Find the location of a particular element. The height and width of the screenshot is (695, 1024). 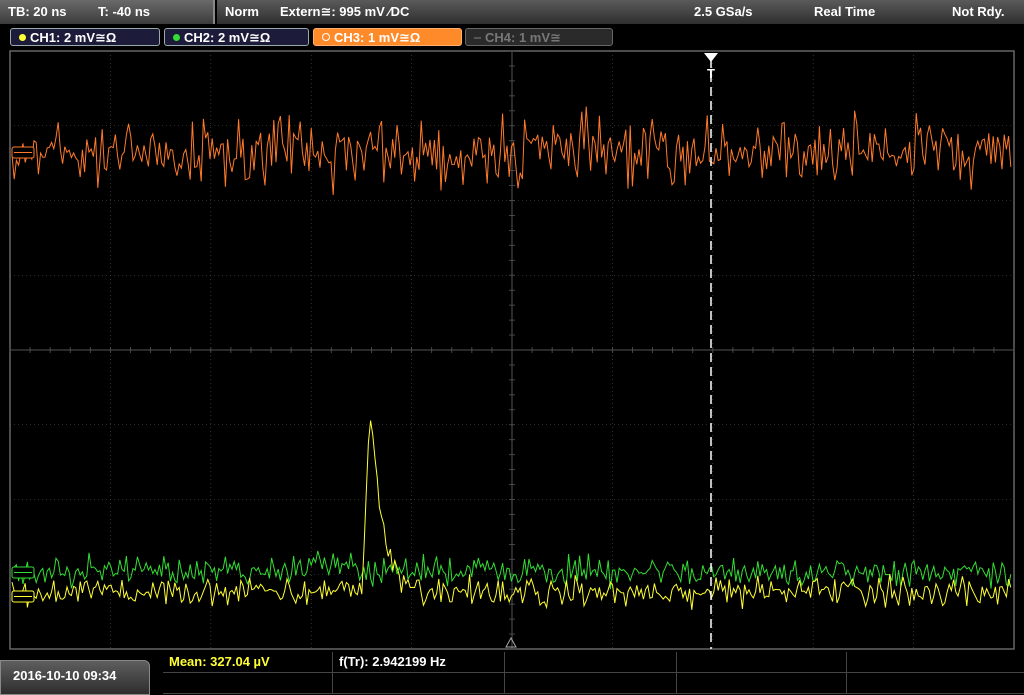

ch2-color-dot-icon is located at coordinates (176, 37).